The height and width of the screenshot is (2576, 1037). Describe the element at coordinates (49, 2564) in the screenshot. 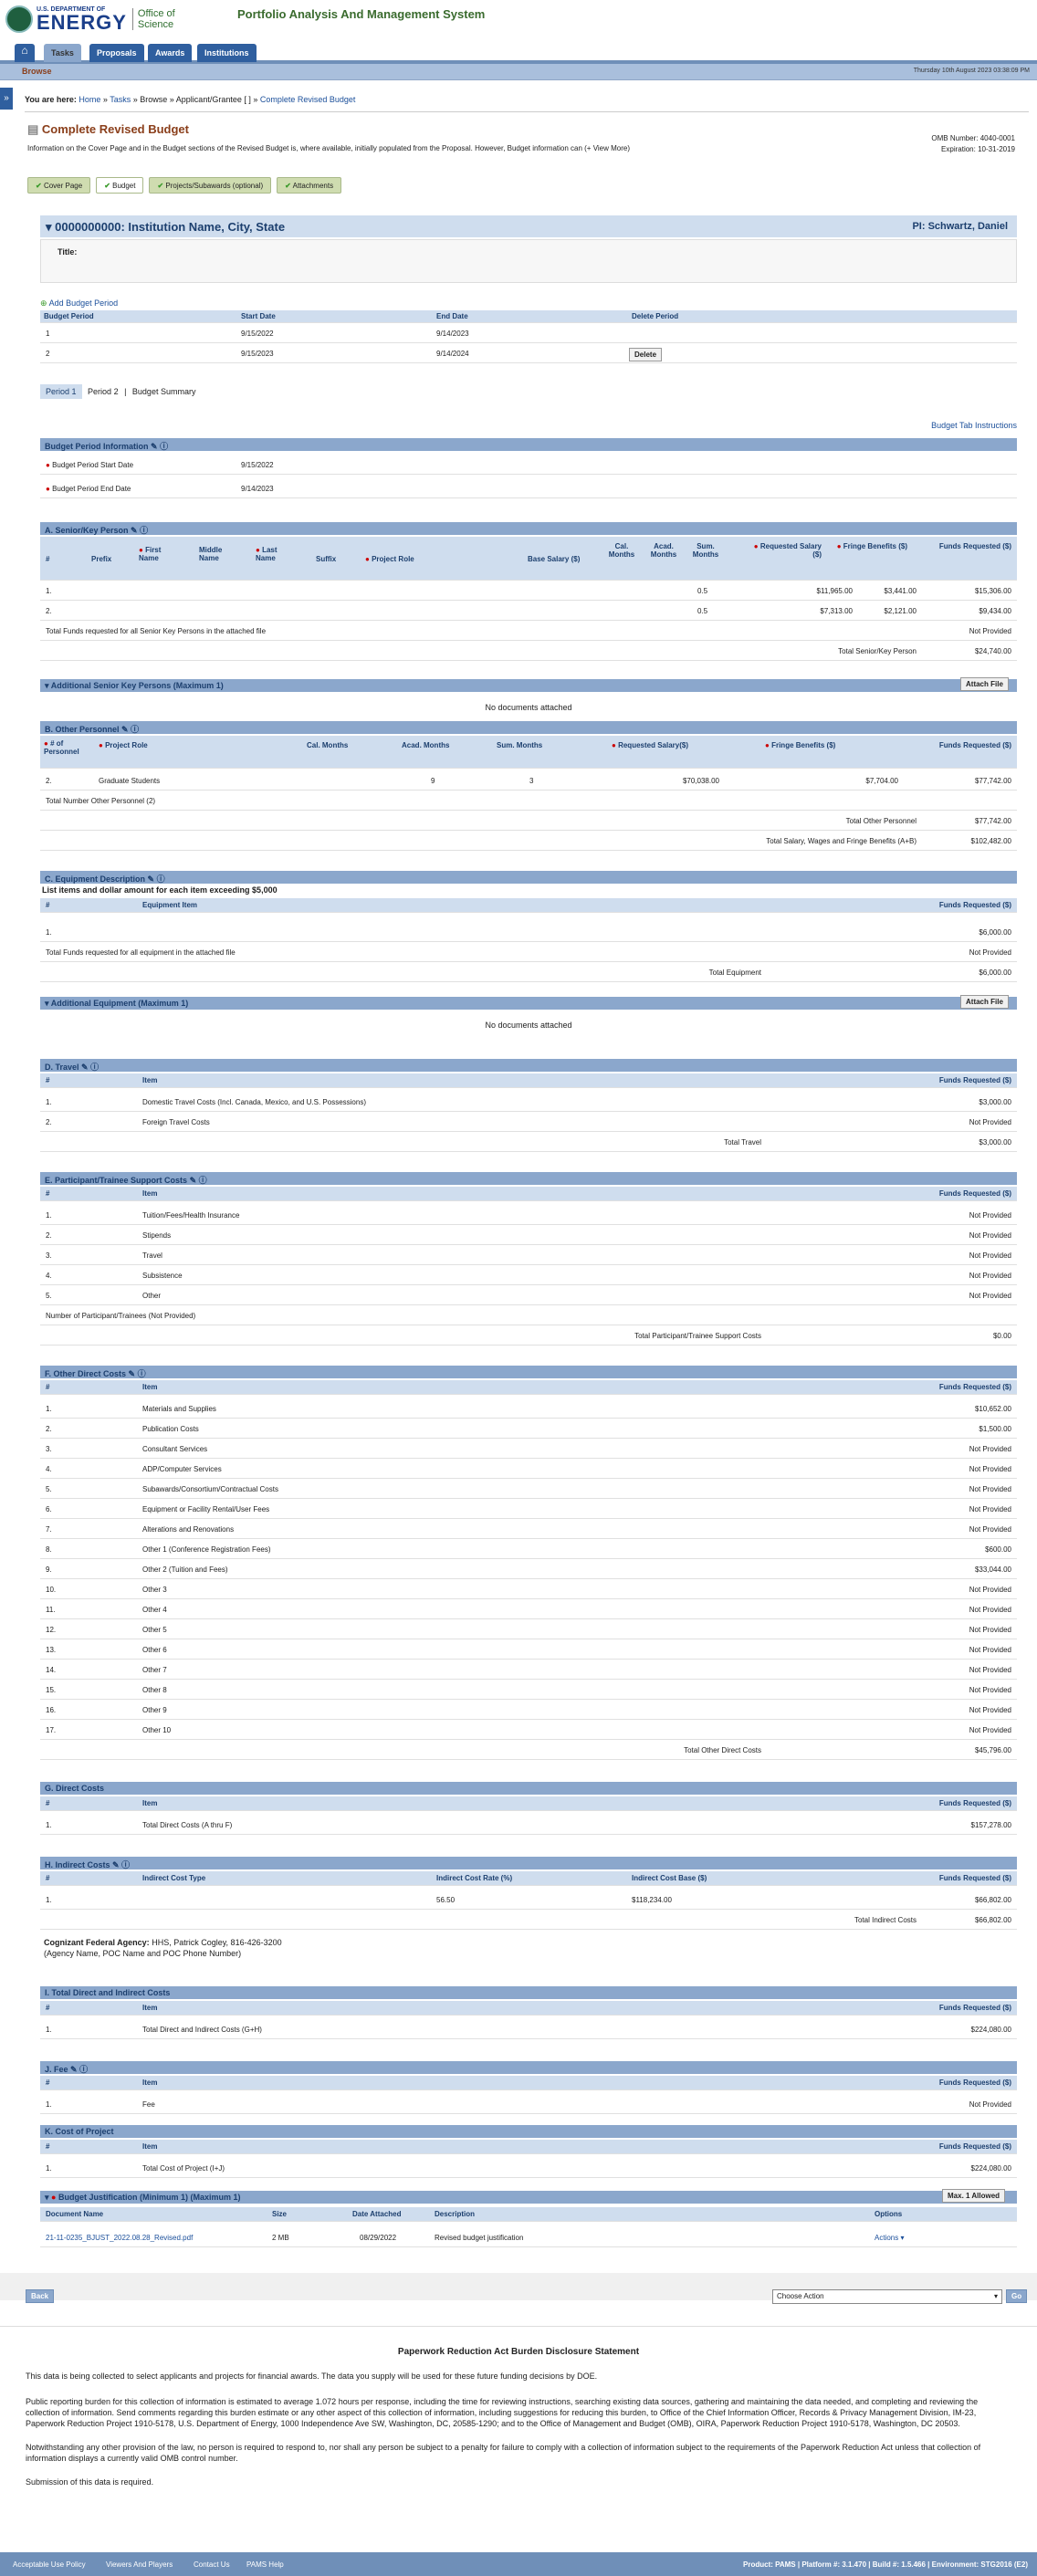

I see `footer-link-acceptable-use: Acceptable Use Policy` at that location.